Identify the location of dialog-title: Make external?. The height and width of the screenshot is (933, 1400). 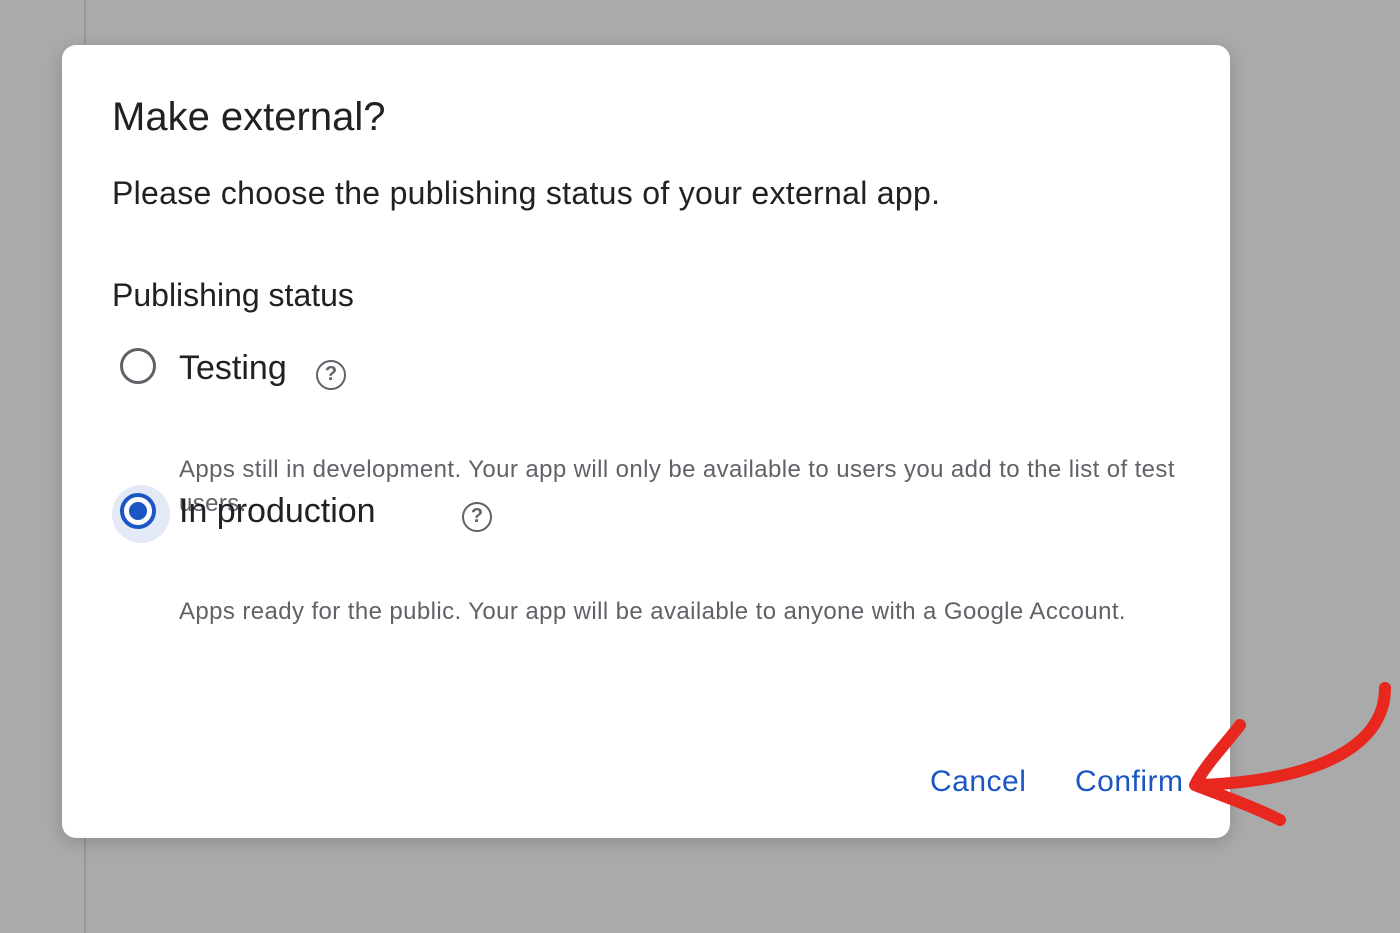
(249, 117).